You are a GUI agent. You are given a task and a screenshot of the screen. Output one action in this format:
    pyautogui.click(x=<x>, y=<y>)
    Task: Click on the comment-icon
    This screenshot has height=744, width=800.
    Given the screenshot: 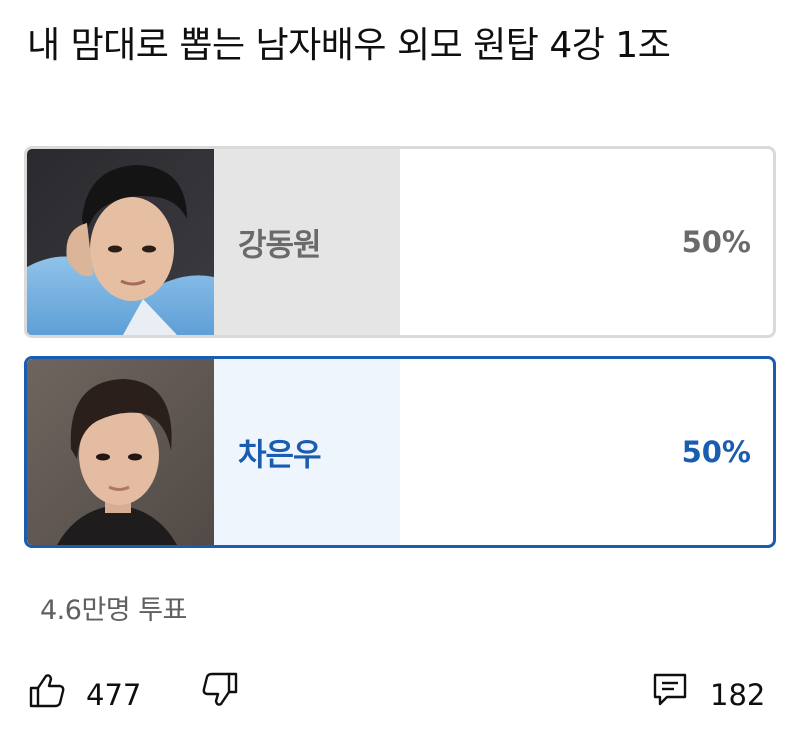 What is the action you would take?
    pyautogui.click(x=670, y=690)
    